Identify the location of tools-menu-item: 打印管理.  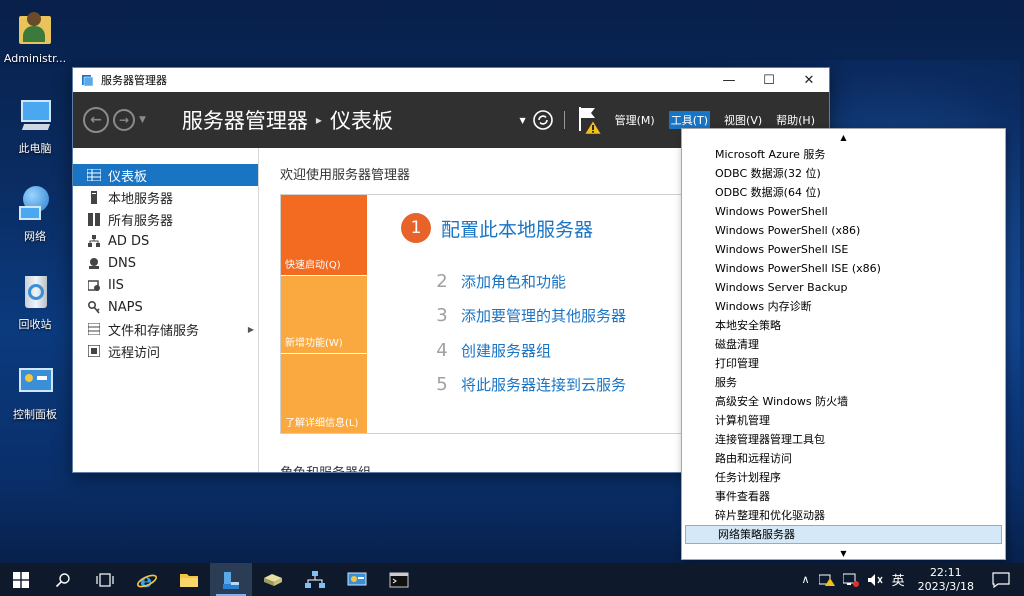
(843, 363).